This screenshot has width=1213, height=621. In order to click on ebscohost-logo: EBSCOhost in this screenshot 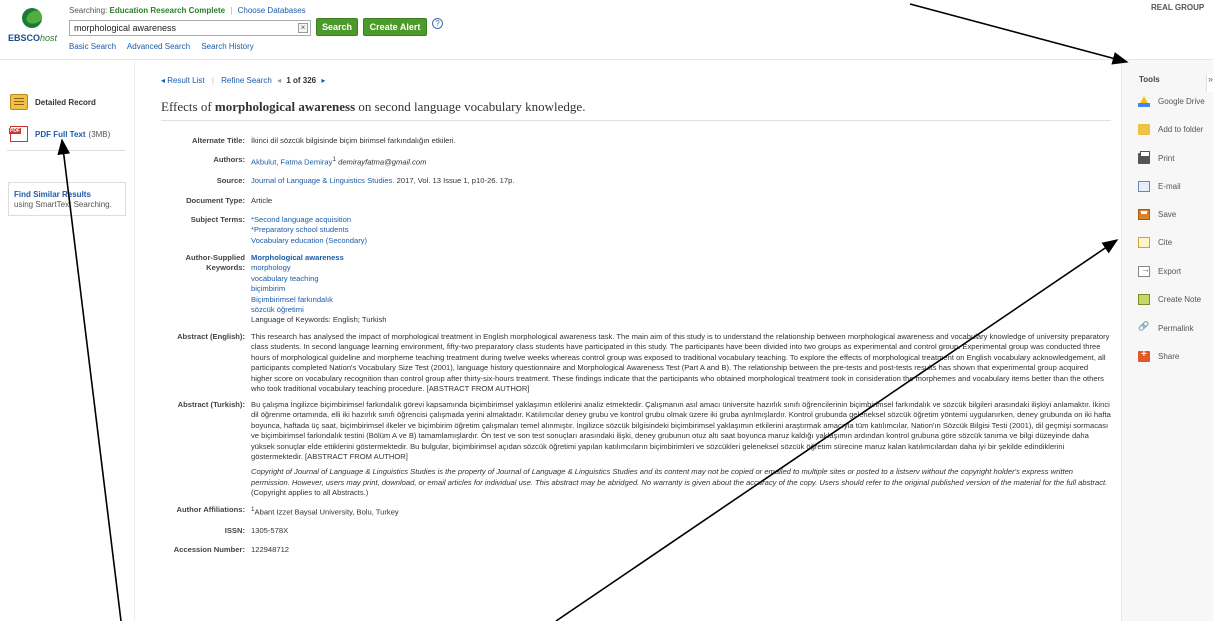, I will do `click(34, 26)`.